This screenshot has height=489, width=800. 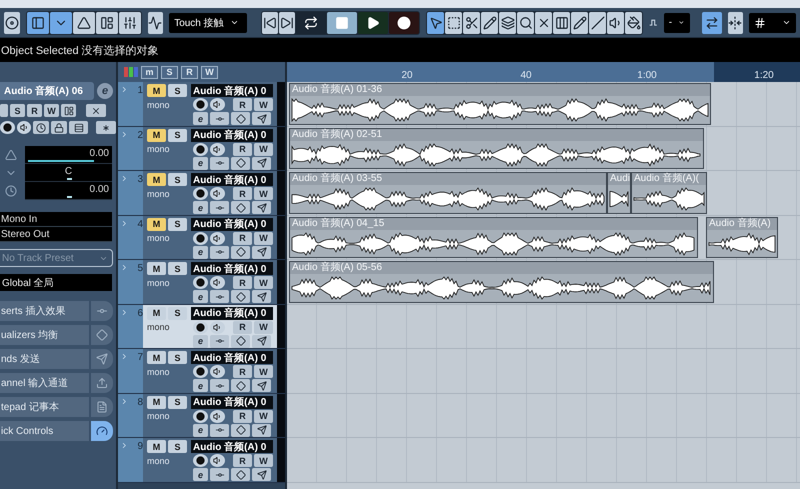 What do you see at coordinates (44, 407) in the screenshot?
I see `inspector-section-tab: tepad 记事本` at bounding box center [44, 407].